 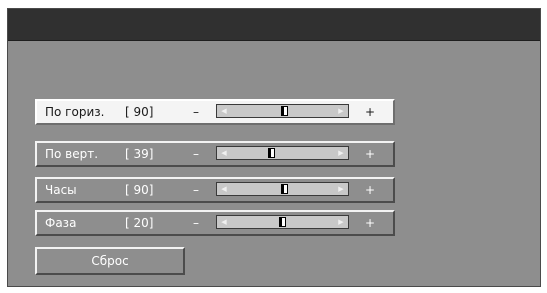 I want to click on setting-row-phase: Фаза [ 20] – ◀ ▶ +, so click(x=215, y=223).